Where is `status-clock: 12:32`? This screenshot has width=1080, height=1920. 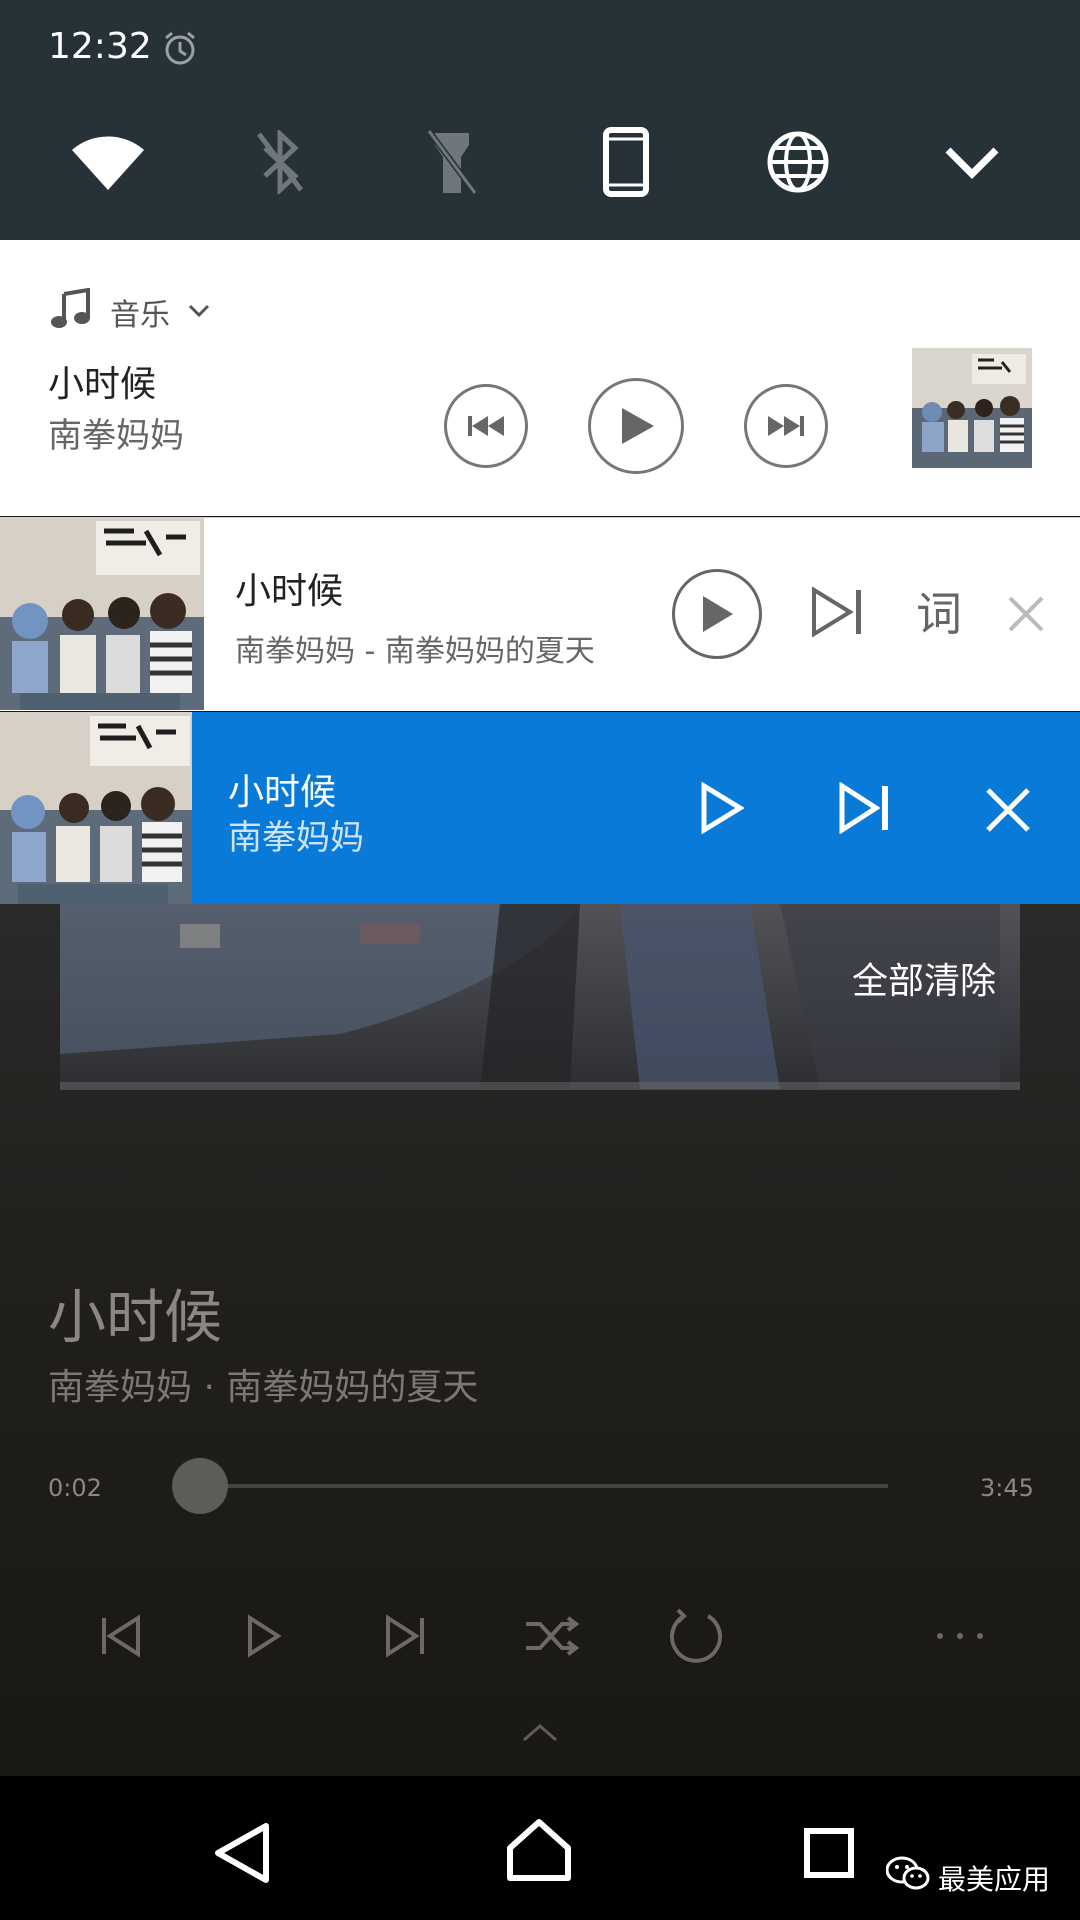 status-clock: 12:32 is located at coordinates (100, 46).